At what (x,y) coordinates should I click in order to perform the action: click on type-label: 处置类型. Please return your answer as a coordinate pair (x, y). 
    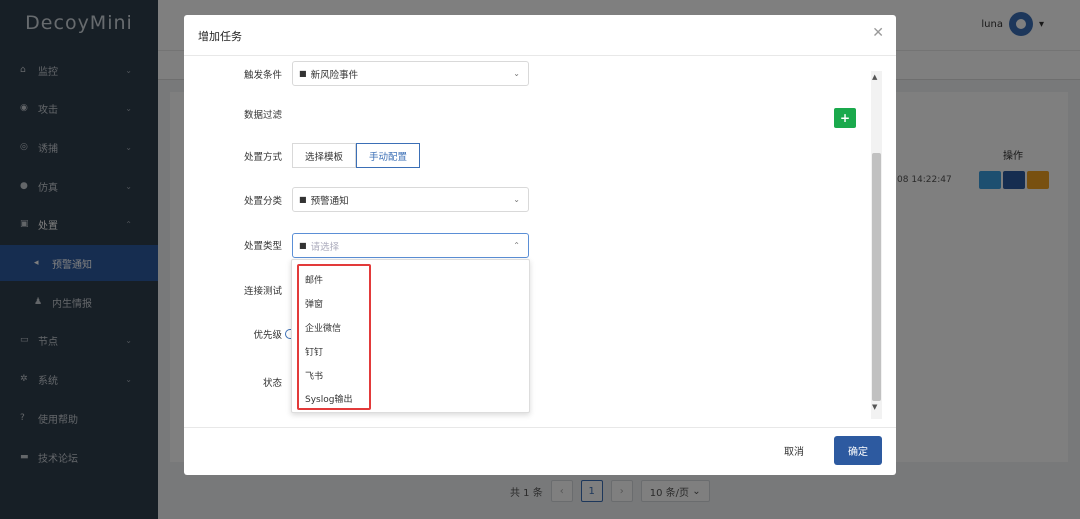
    Looking at the image, I should click on (262, 246).